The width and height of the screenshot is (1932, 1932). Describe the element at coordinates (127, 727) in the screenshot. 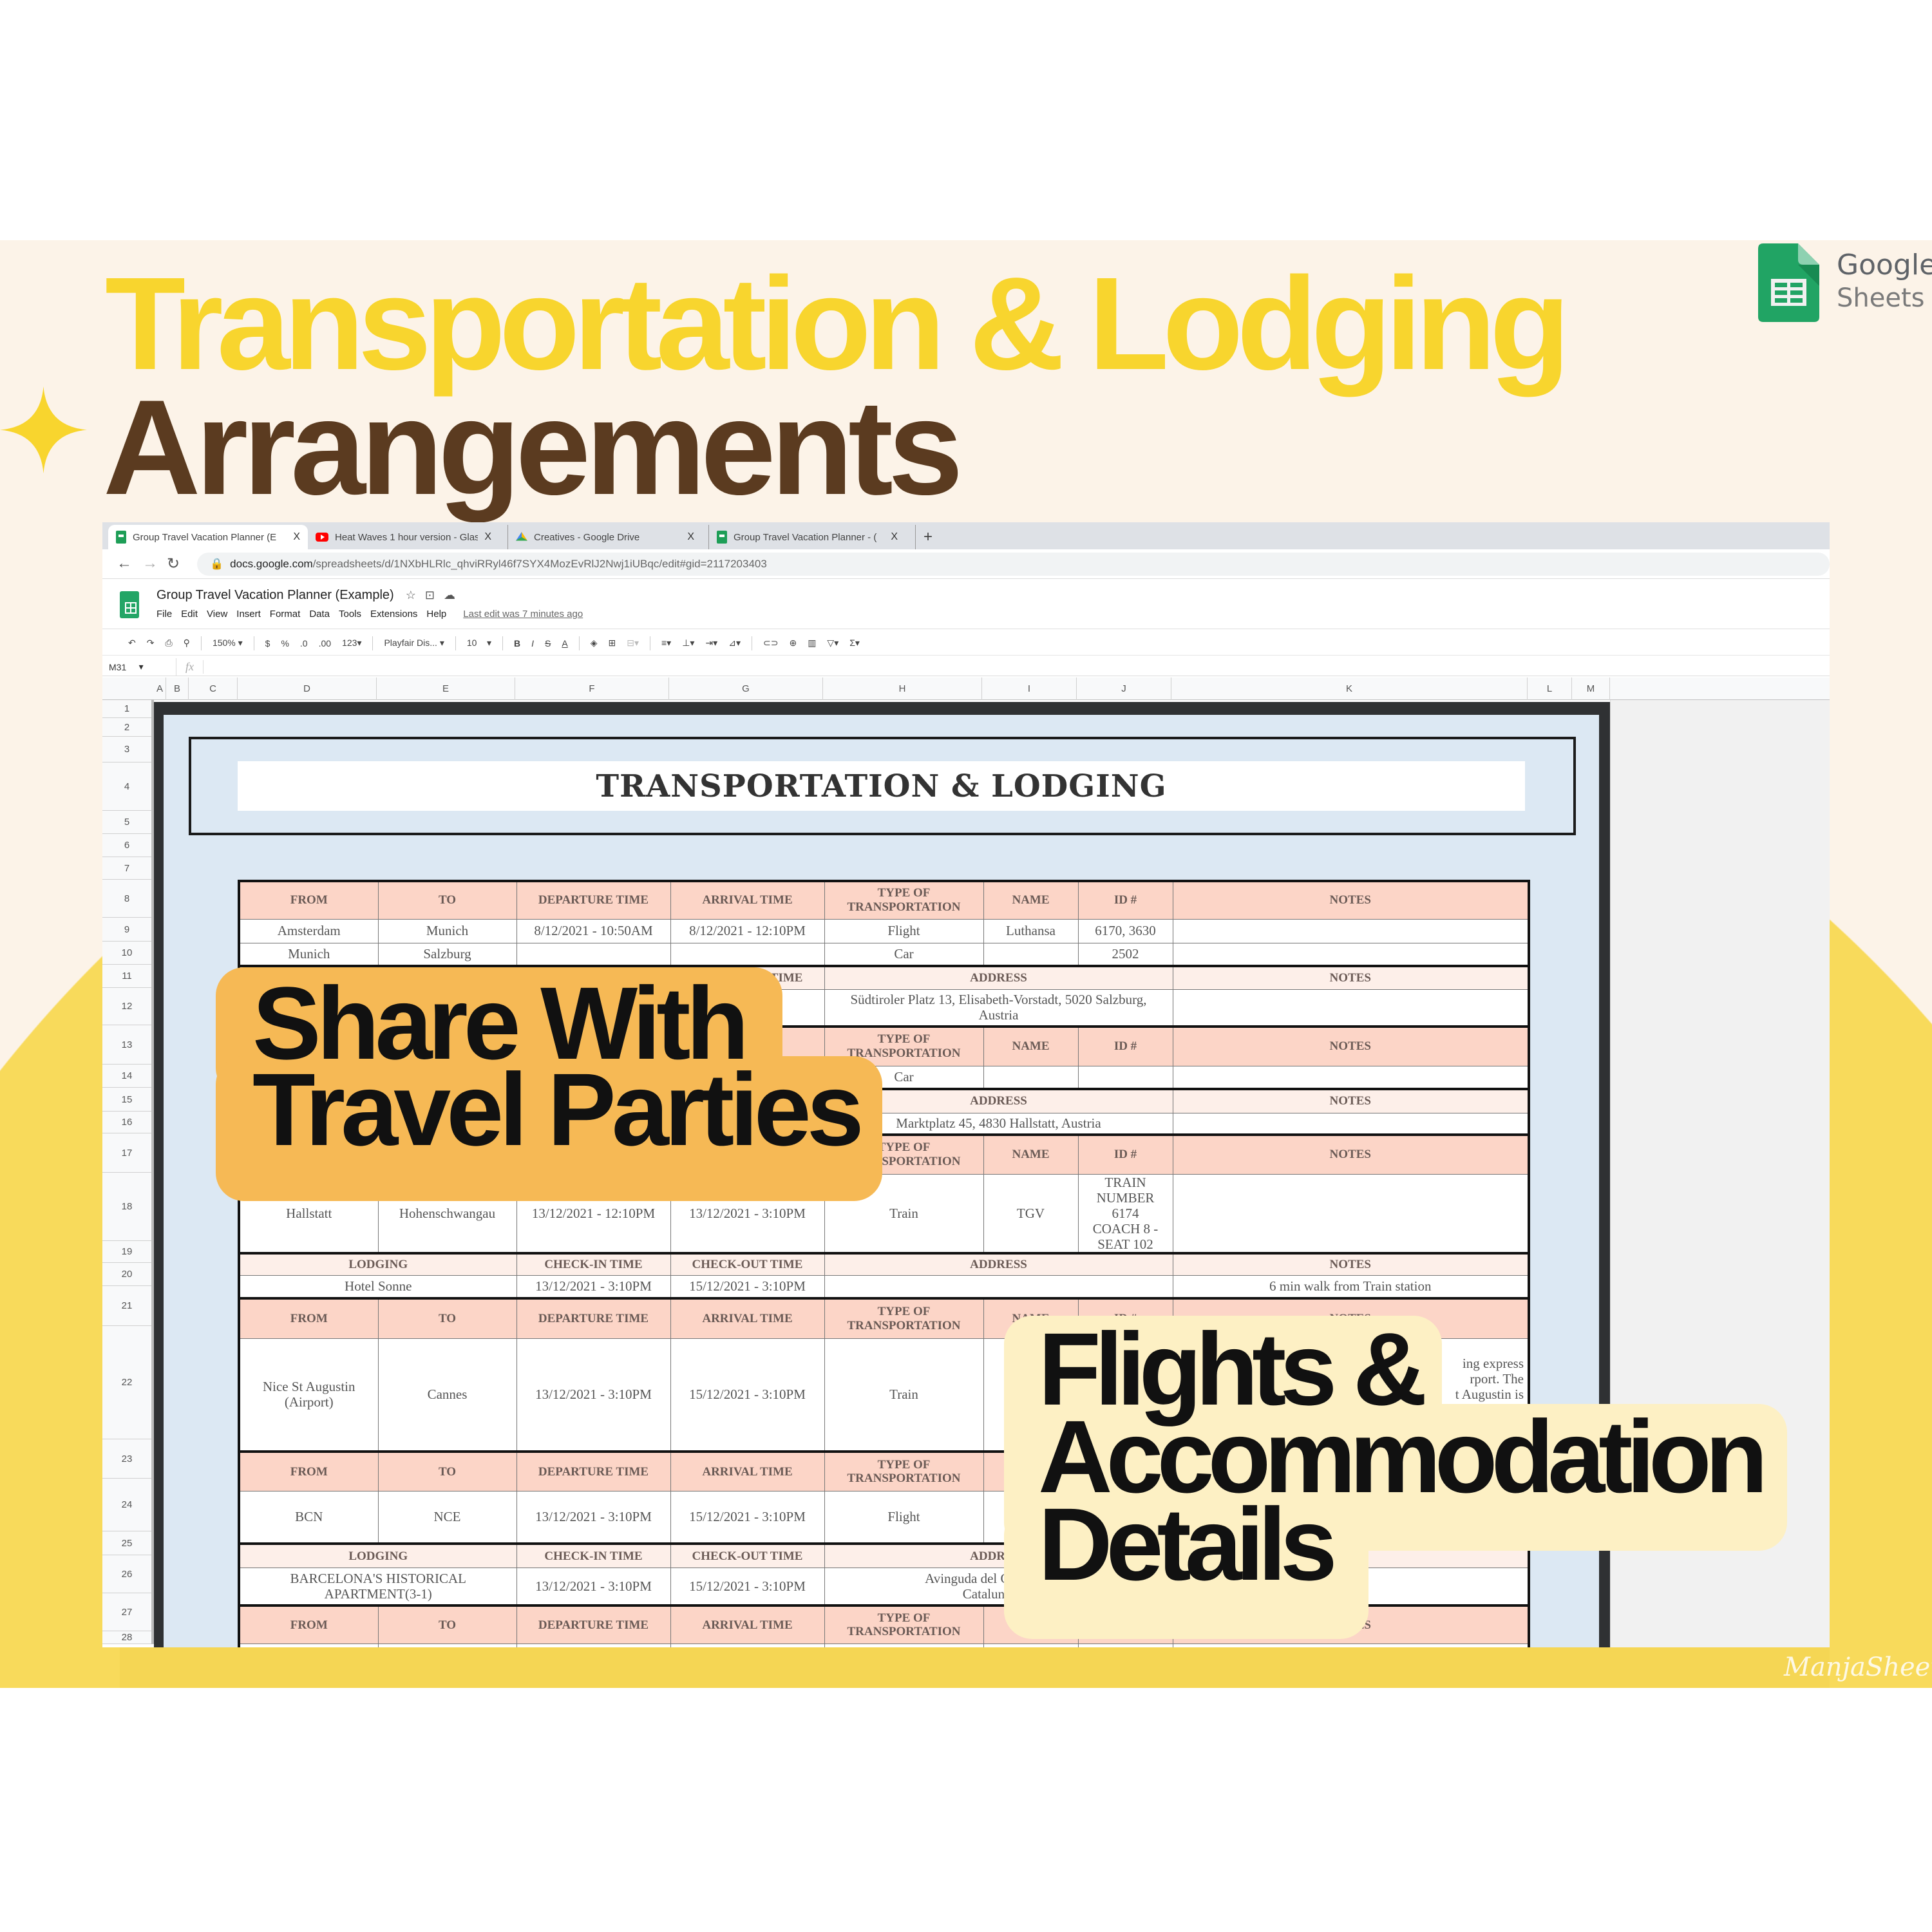

I see `row-header-2: 2` at that location.